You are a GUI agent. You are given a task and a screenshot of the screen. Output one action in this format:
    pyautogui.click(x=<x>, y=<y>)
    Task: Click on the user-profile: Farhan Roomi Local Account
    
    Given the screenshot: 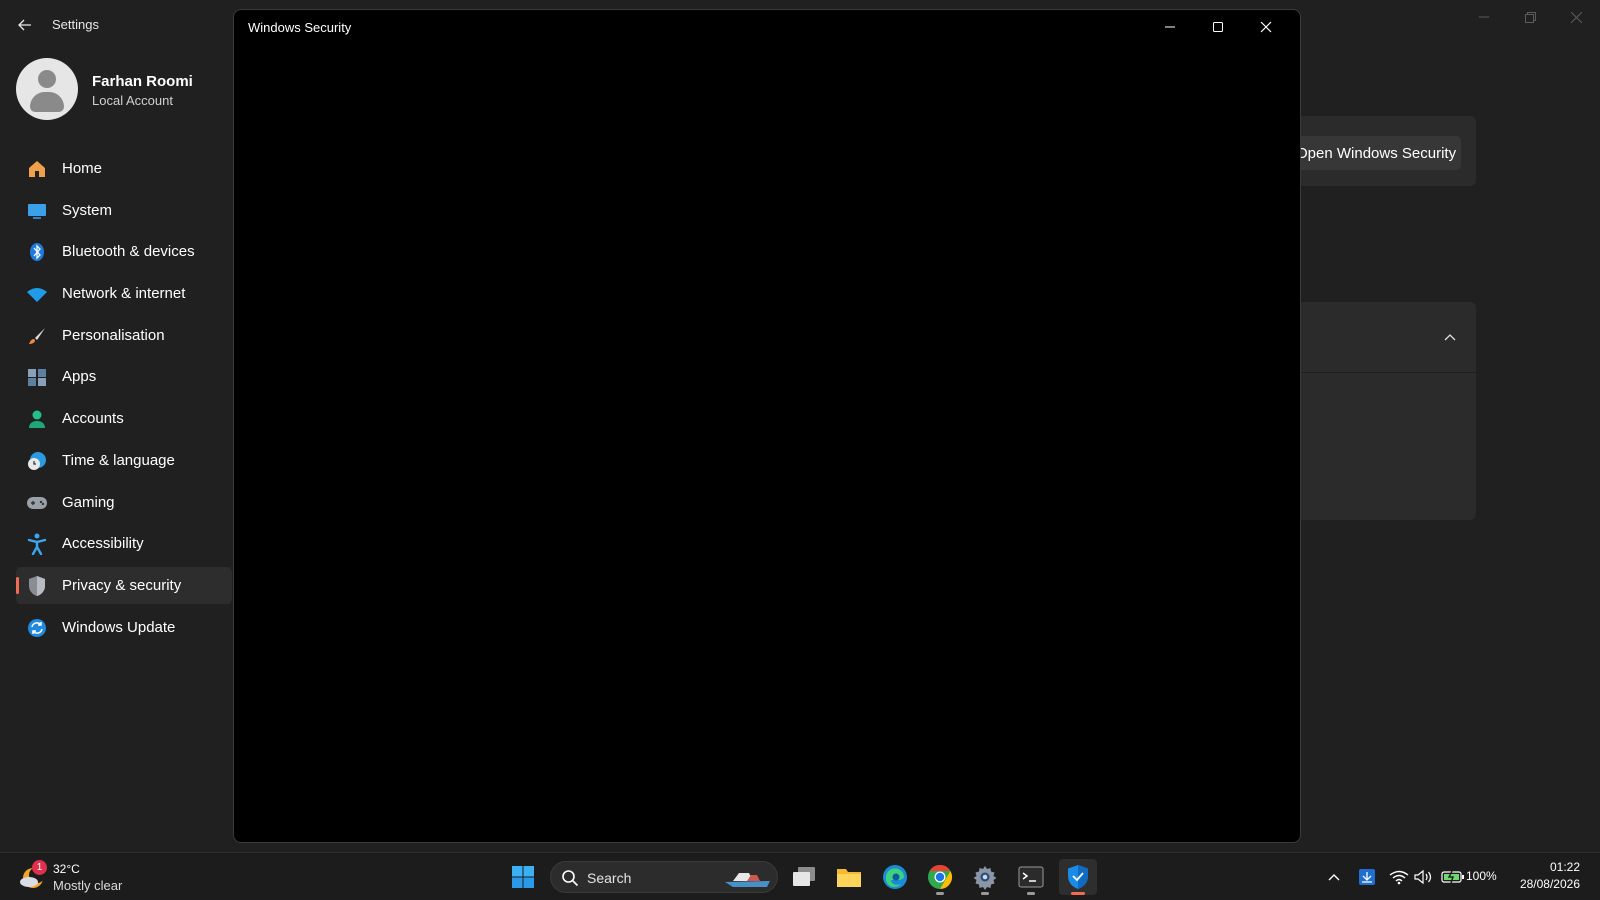 What is the action you would take?
    pyautogui.click(x=121, y=90)
    